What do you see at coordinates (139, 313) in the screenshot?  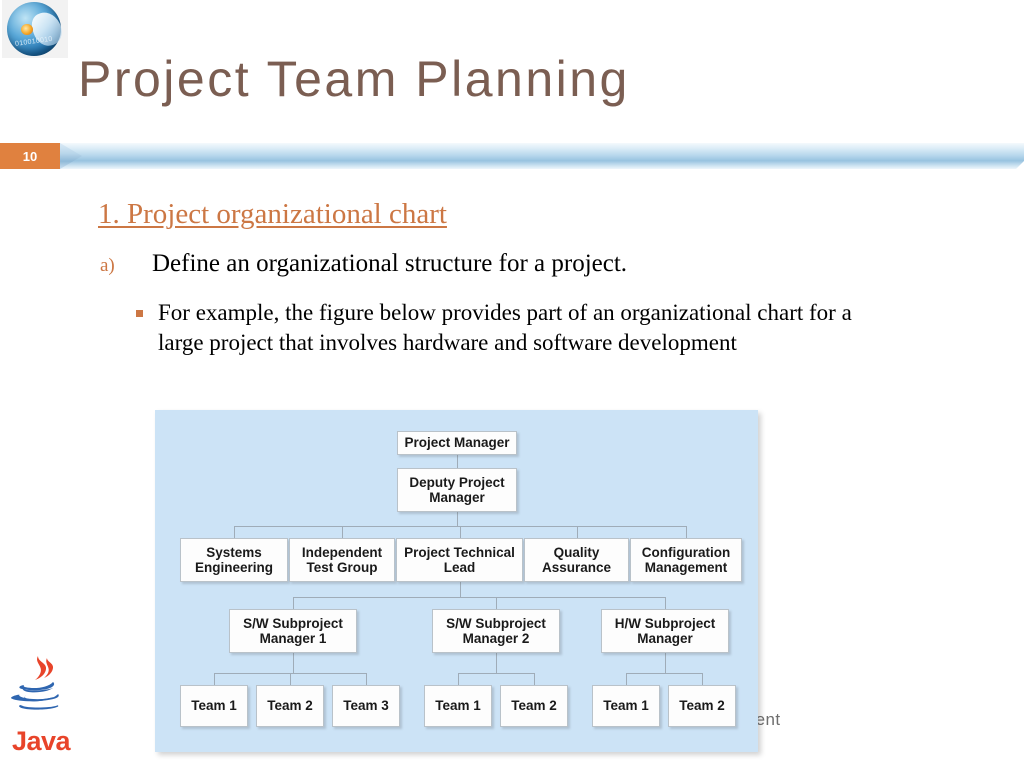 I see `square-bullet-icon` at bounding box center [139, 313].